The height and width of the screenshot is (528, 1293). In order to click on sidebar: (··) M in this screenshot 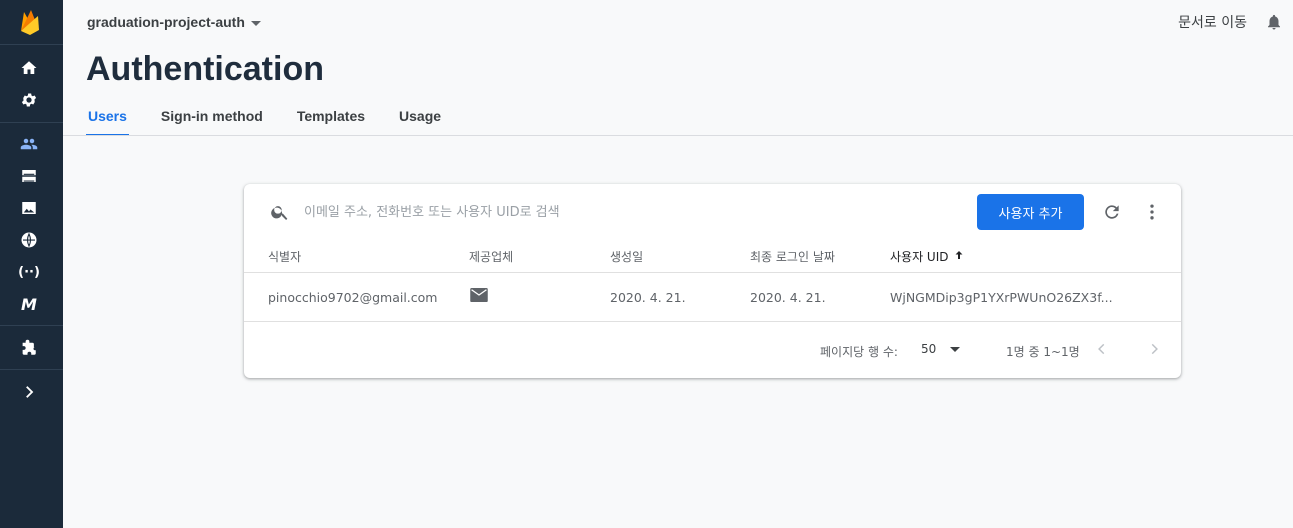, I will do `click(31, 264)`.